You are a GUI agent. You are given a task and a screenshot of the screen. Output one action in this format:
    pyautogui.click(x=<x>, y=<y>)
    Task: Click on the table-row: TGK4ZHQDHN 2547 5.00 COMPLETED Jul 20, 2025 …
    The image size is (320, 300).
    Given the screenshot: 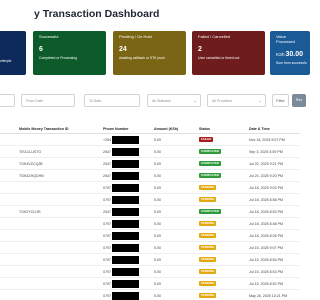 What is the action you would take?
    pyautogui.click(x=150, y=176)
    